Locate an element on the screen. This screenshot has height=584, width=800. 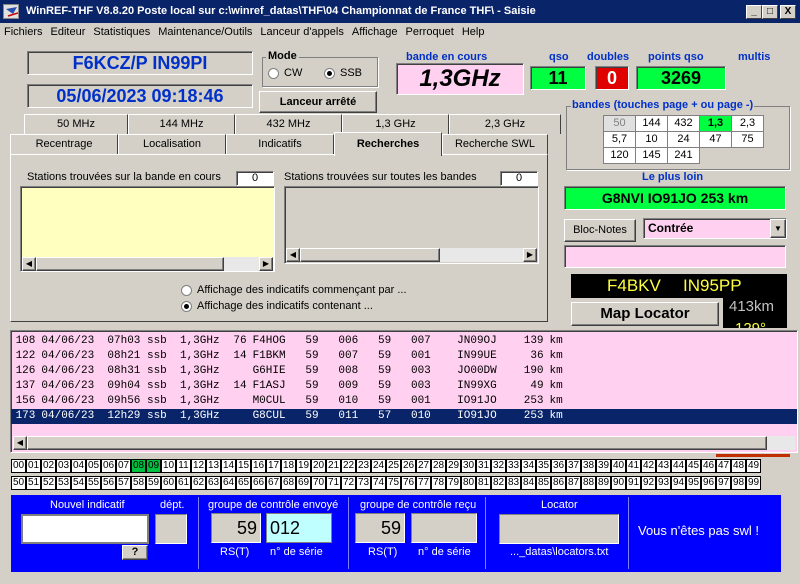
menu-maintenance: Maintenance/Outils is located at coordinates (205, 30).